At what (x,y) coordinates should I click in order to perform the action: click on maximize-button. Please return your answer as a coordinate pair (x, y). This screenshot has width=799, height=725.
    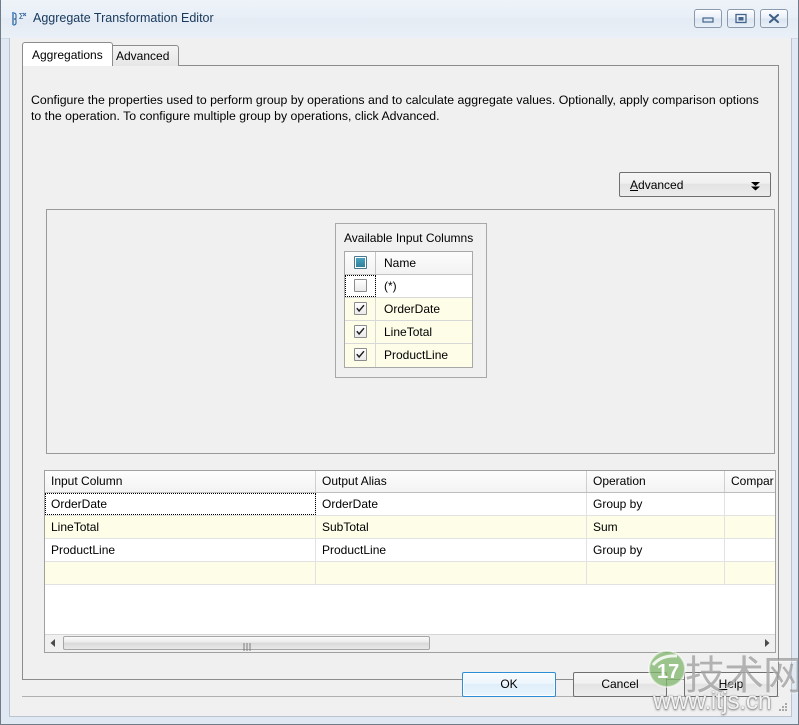
    Looking at the image, I should click on (741, 18).